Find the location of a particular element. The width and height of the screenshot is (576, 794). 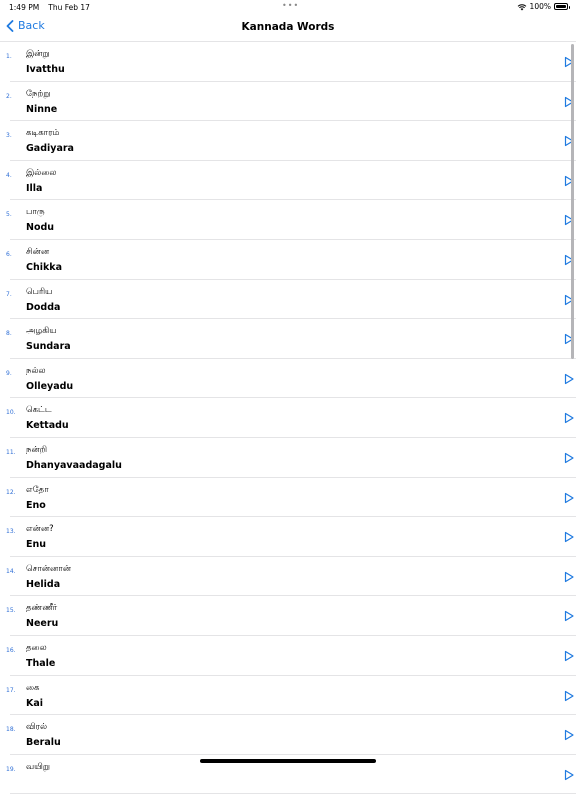

multitasking-dots: ••• is located at coordinates (290, 5).